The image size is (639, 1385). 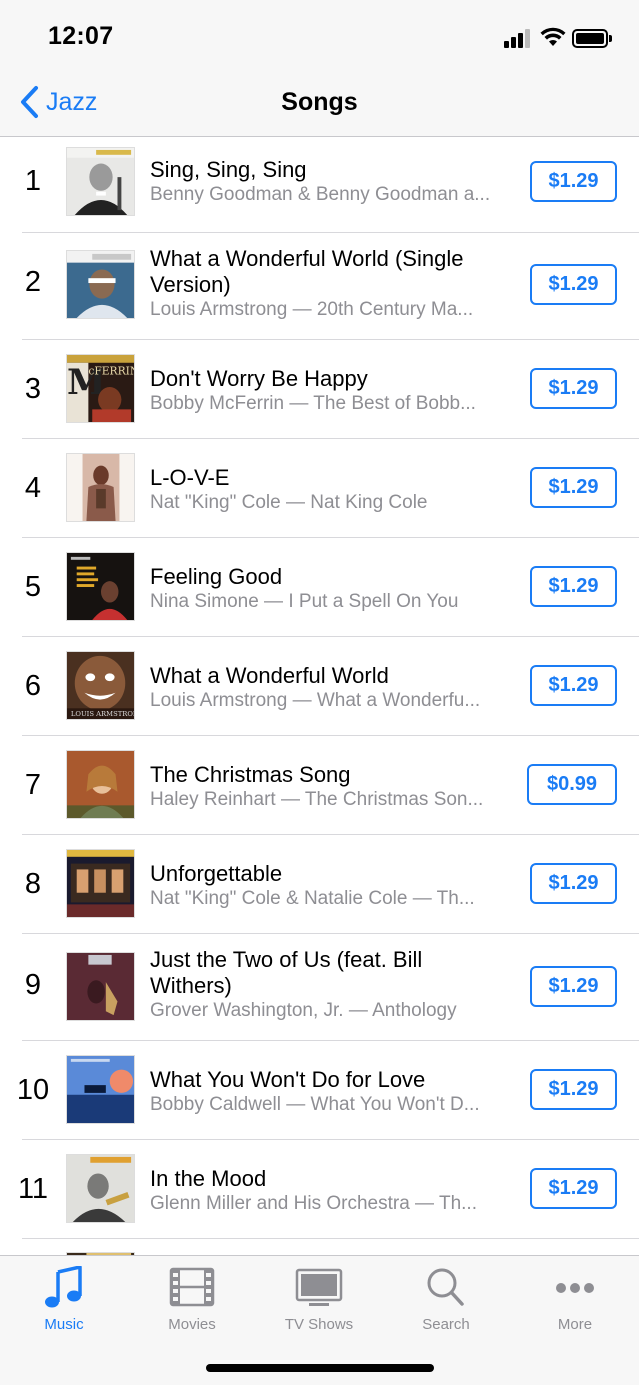 I want to click on tab-movies: Movies, so click(x=192, y=1301).